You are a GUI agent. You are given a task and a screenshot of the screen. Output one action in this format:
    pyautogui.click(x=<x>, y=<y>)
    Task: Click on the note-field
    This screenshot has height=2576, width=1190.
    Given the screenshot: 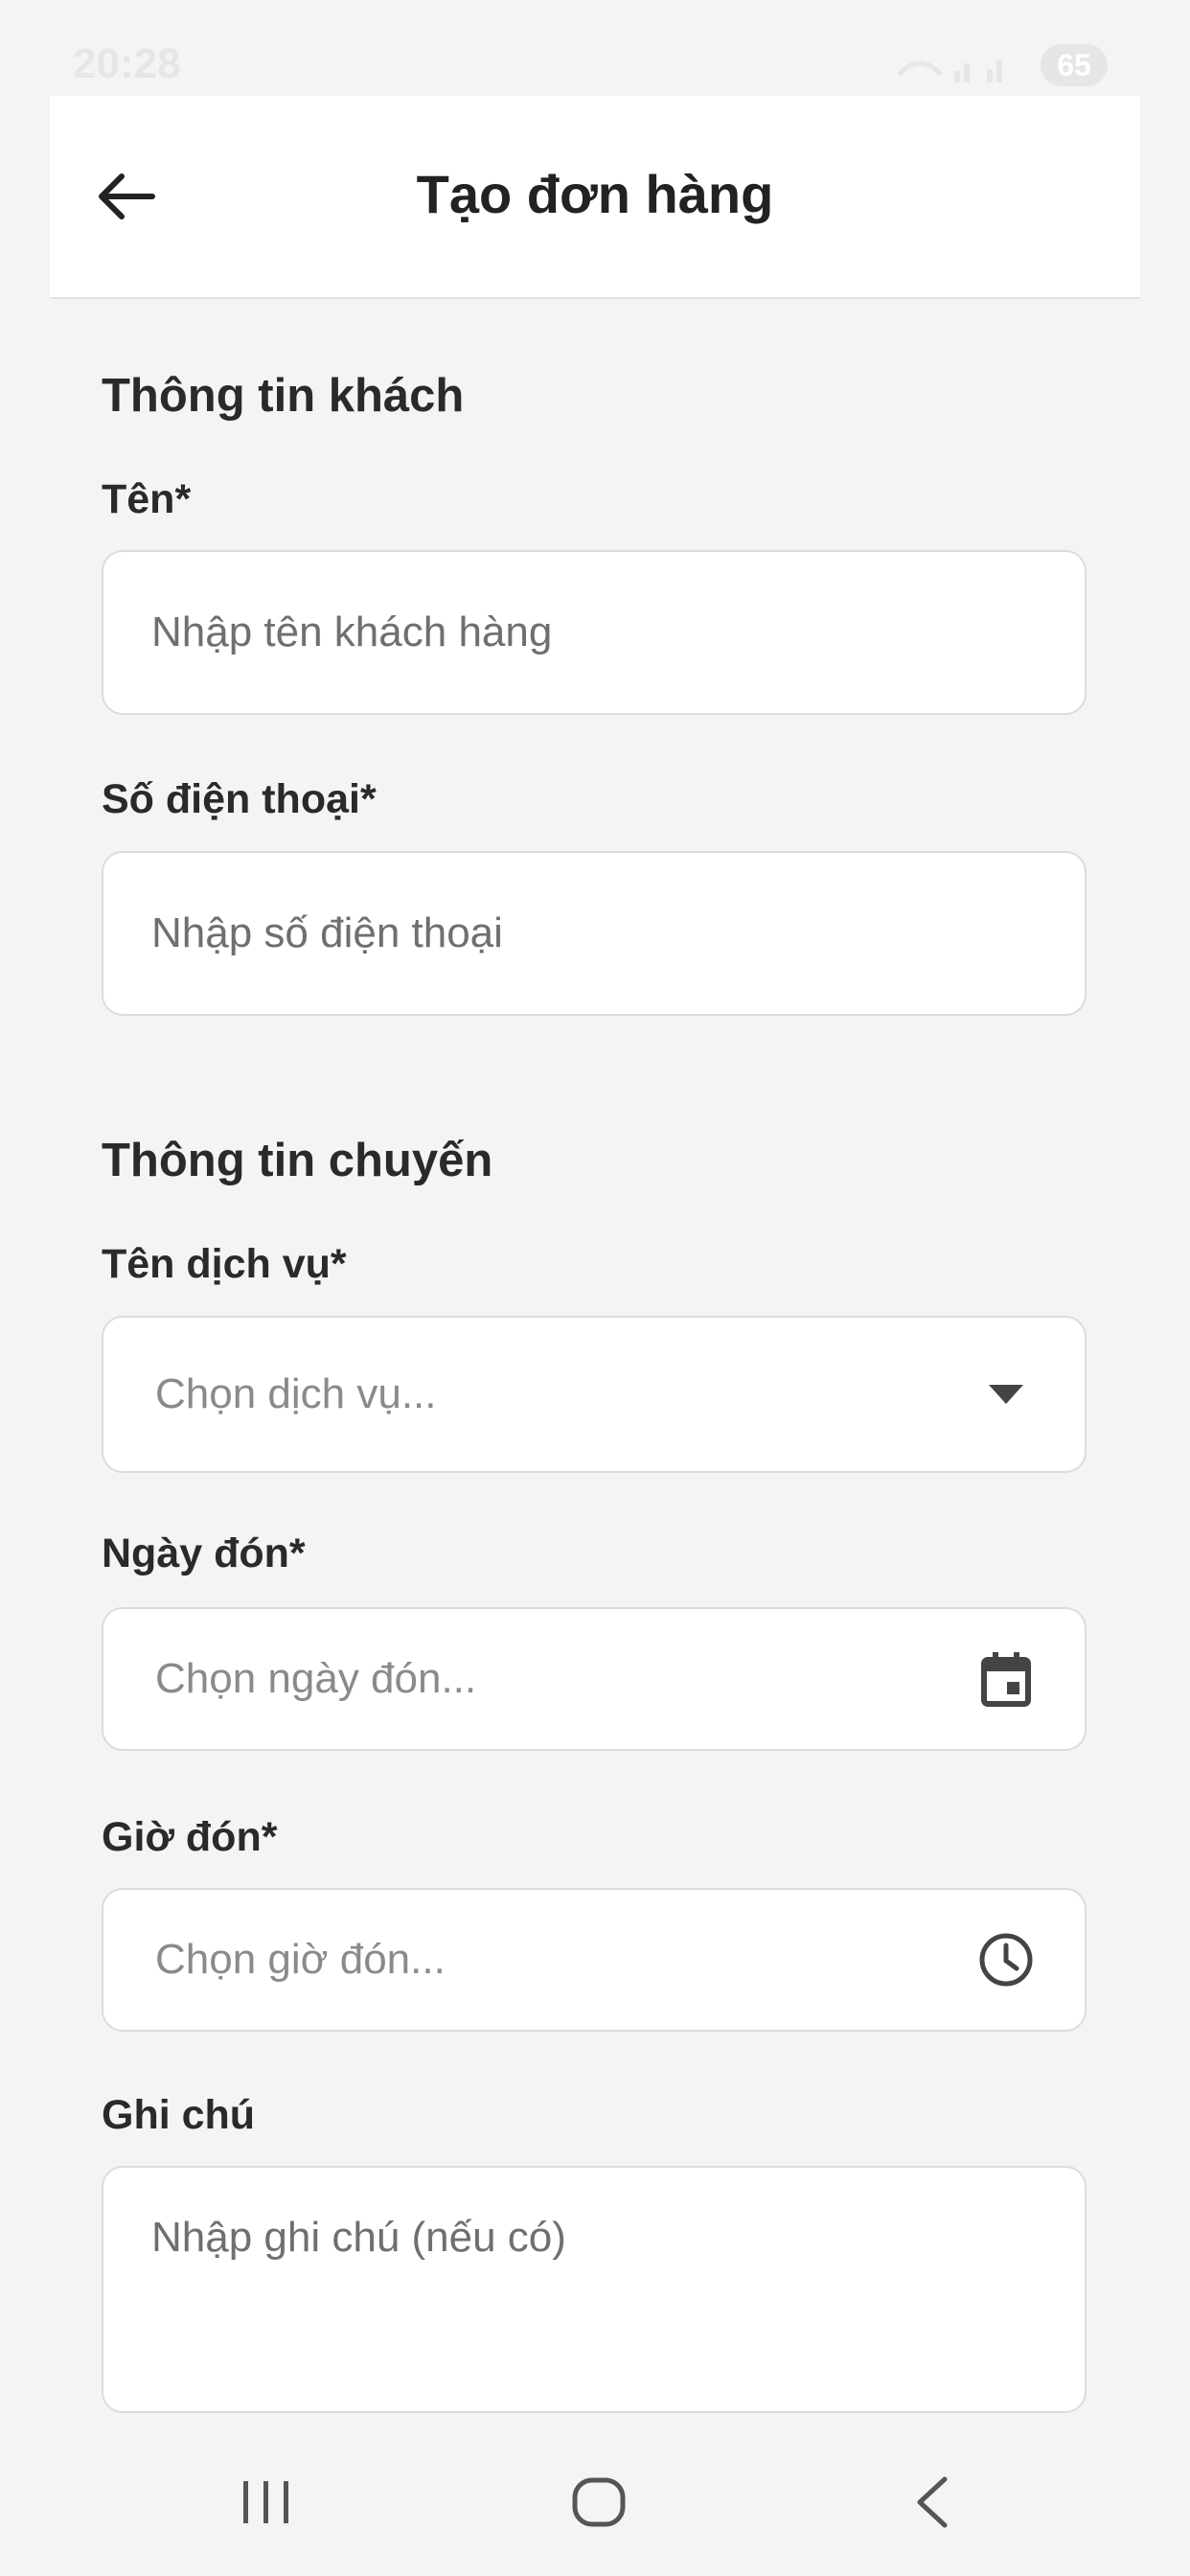 What is the action you would take?
    pyautogui.click(x=594, y=2289)
    